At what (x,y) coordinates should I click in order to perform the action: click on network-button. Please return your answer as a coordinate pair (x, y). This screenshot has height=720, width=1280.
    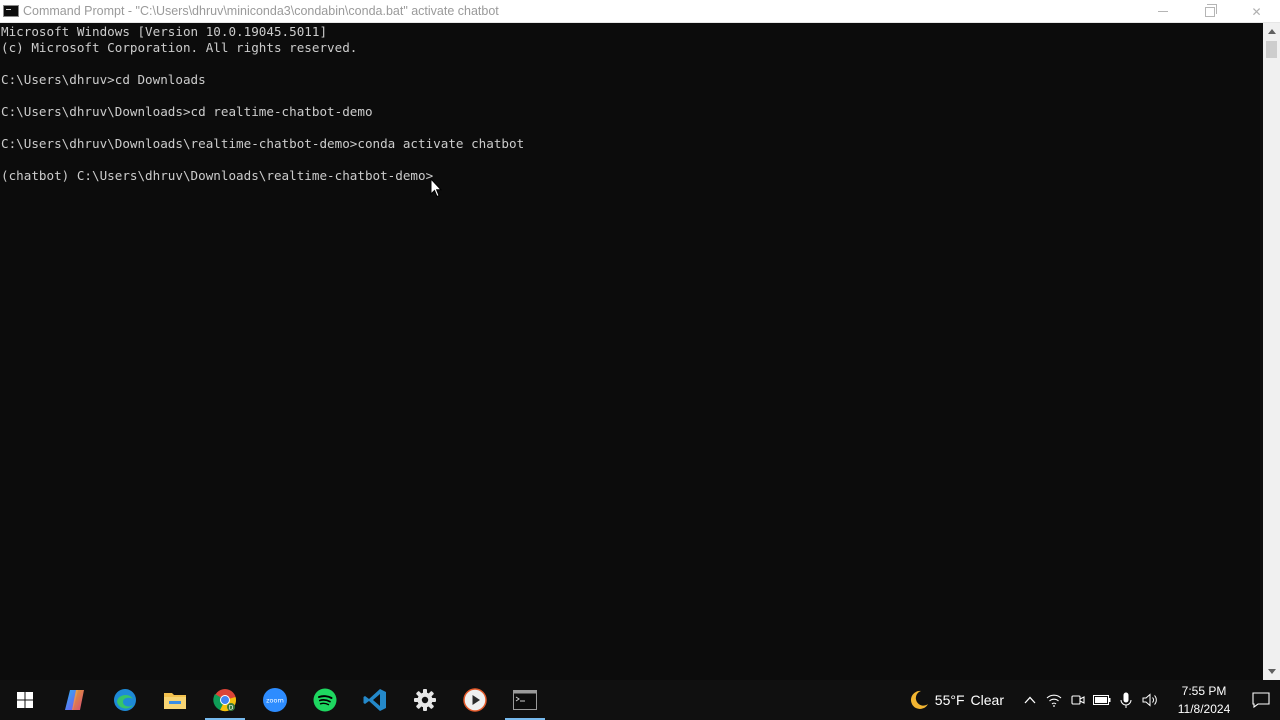
    Looking at the image, I should click on (1054, 700).